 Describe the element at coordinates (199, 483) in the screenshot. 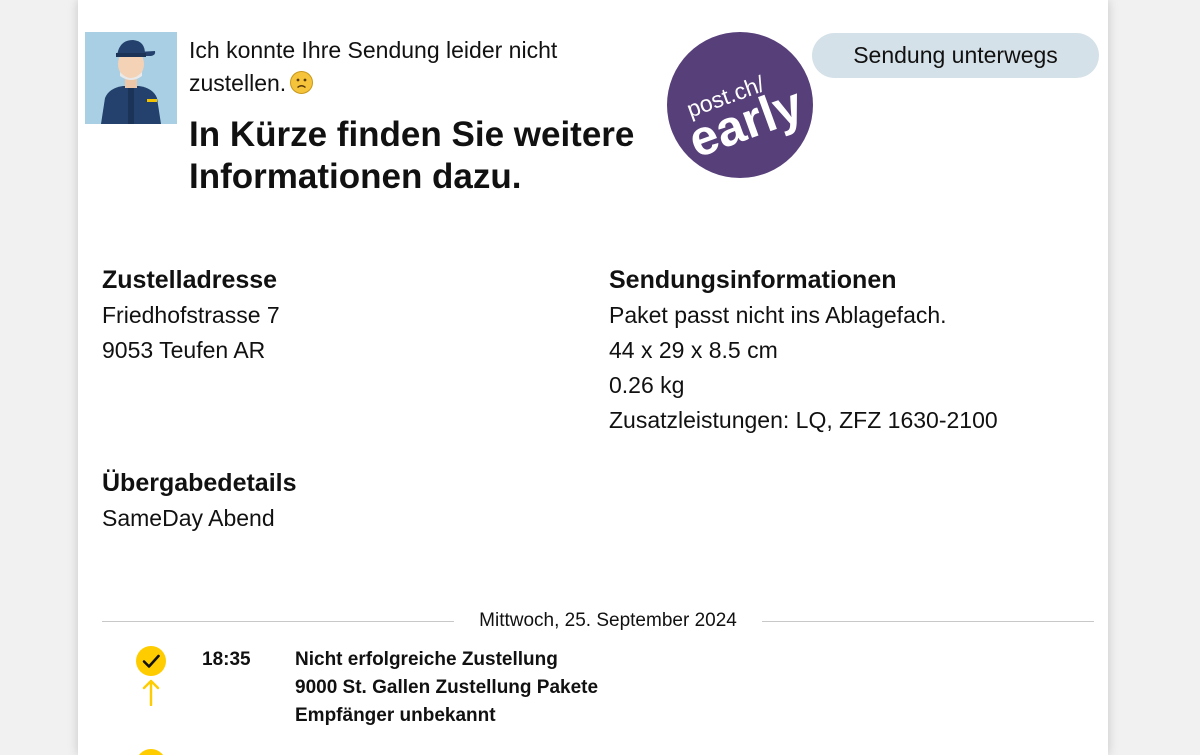

I see `handover-title: Übergabedetails` at that location.